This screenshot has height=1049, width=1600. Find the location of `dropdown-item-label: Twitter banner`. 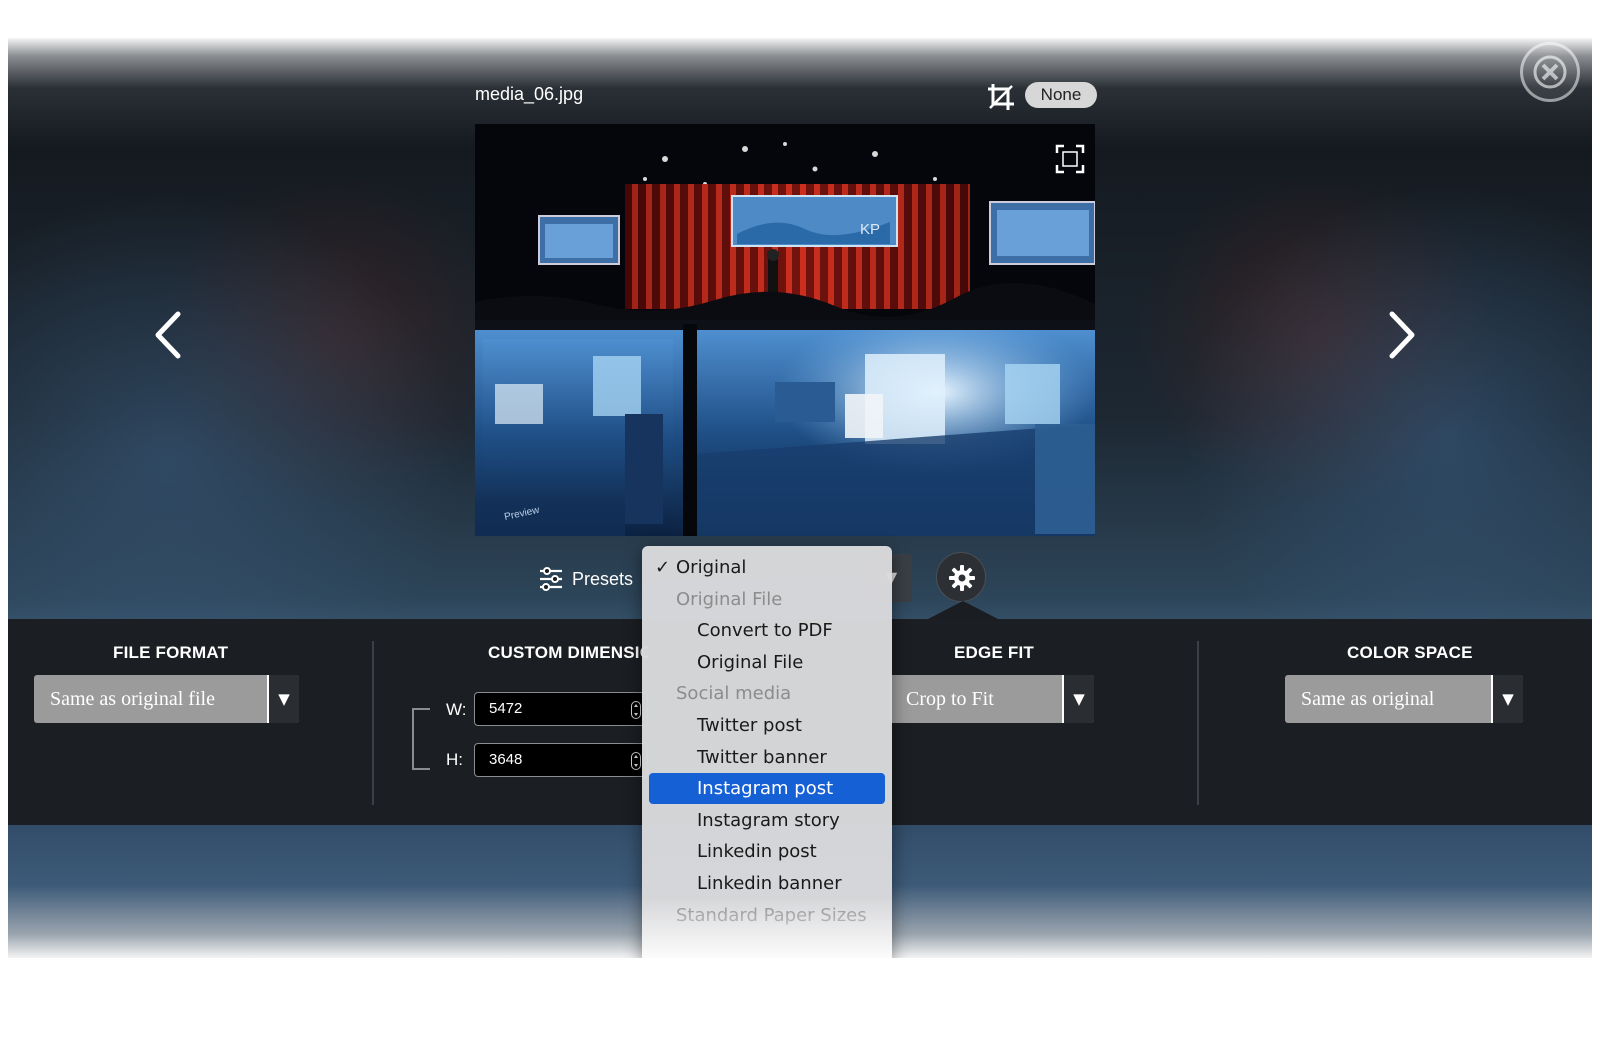

dropdown-item-label: Twitter banner is located at coordinates (762, 757).